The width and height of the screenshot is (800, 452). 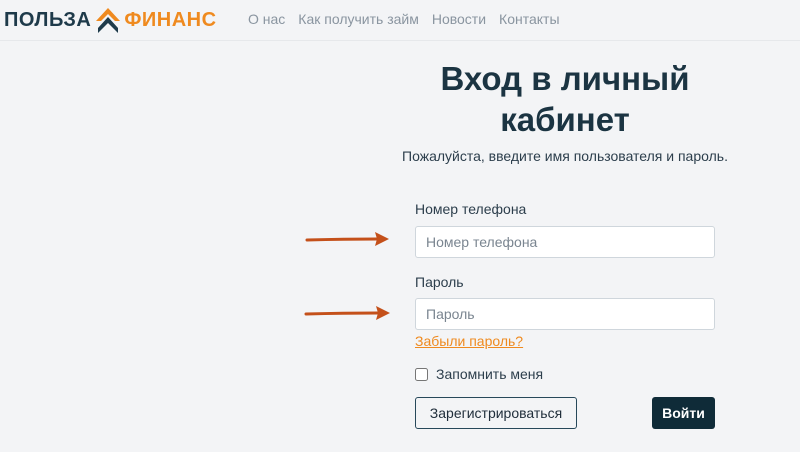 I want to click on register-button: Зарегистрироваться, so click(x=496, y=413).